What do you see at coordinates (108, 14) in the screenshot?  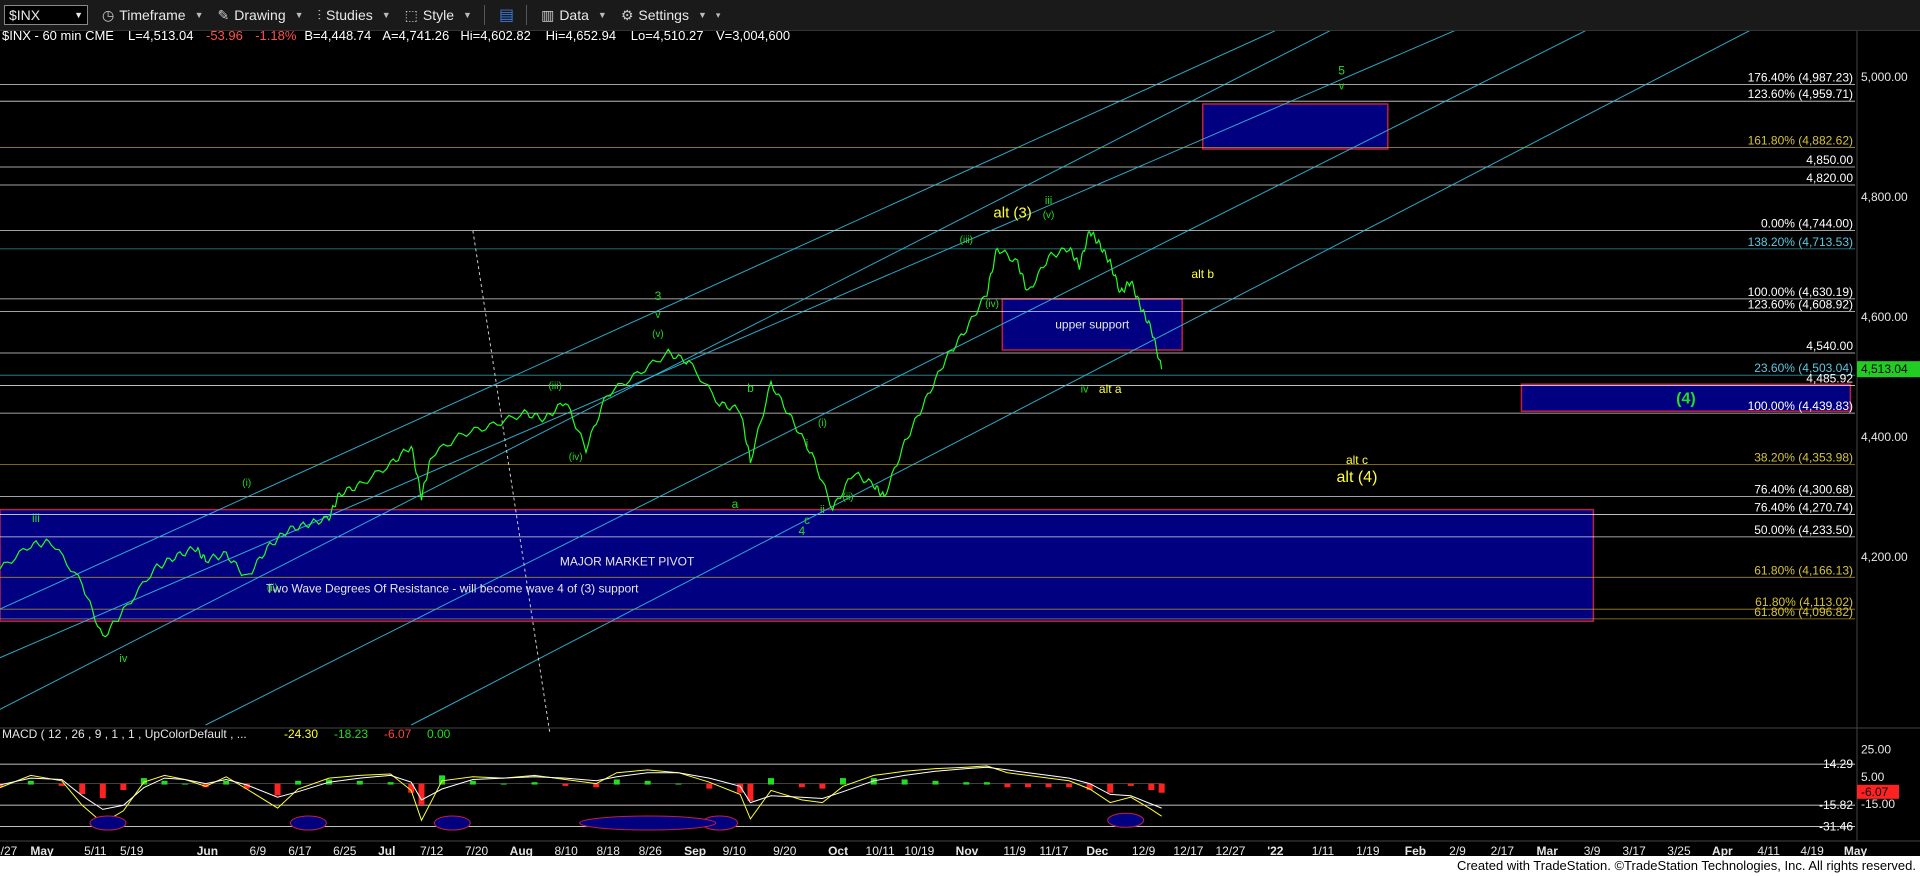 I see `clock-icon: ◷` at bounding box center [108, 14].